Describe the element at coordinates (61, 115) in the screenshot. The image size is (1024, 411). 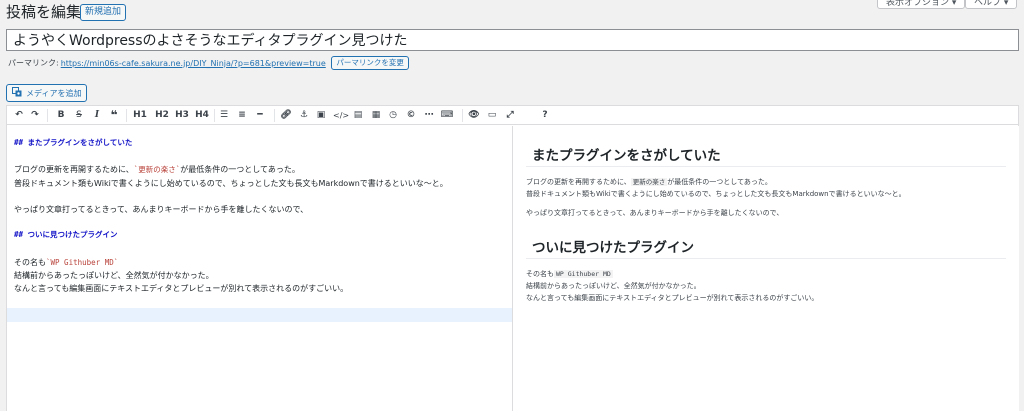
I see `bold-icon: B` at that location.